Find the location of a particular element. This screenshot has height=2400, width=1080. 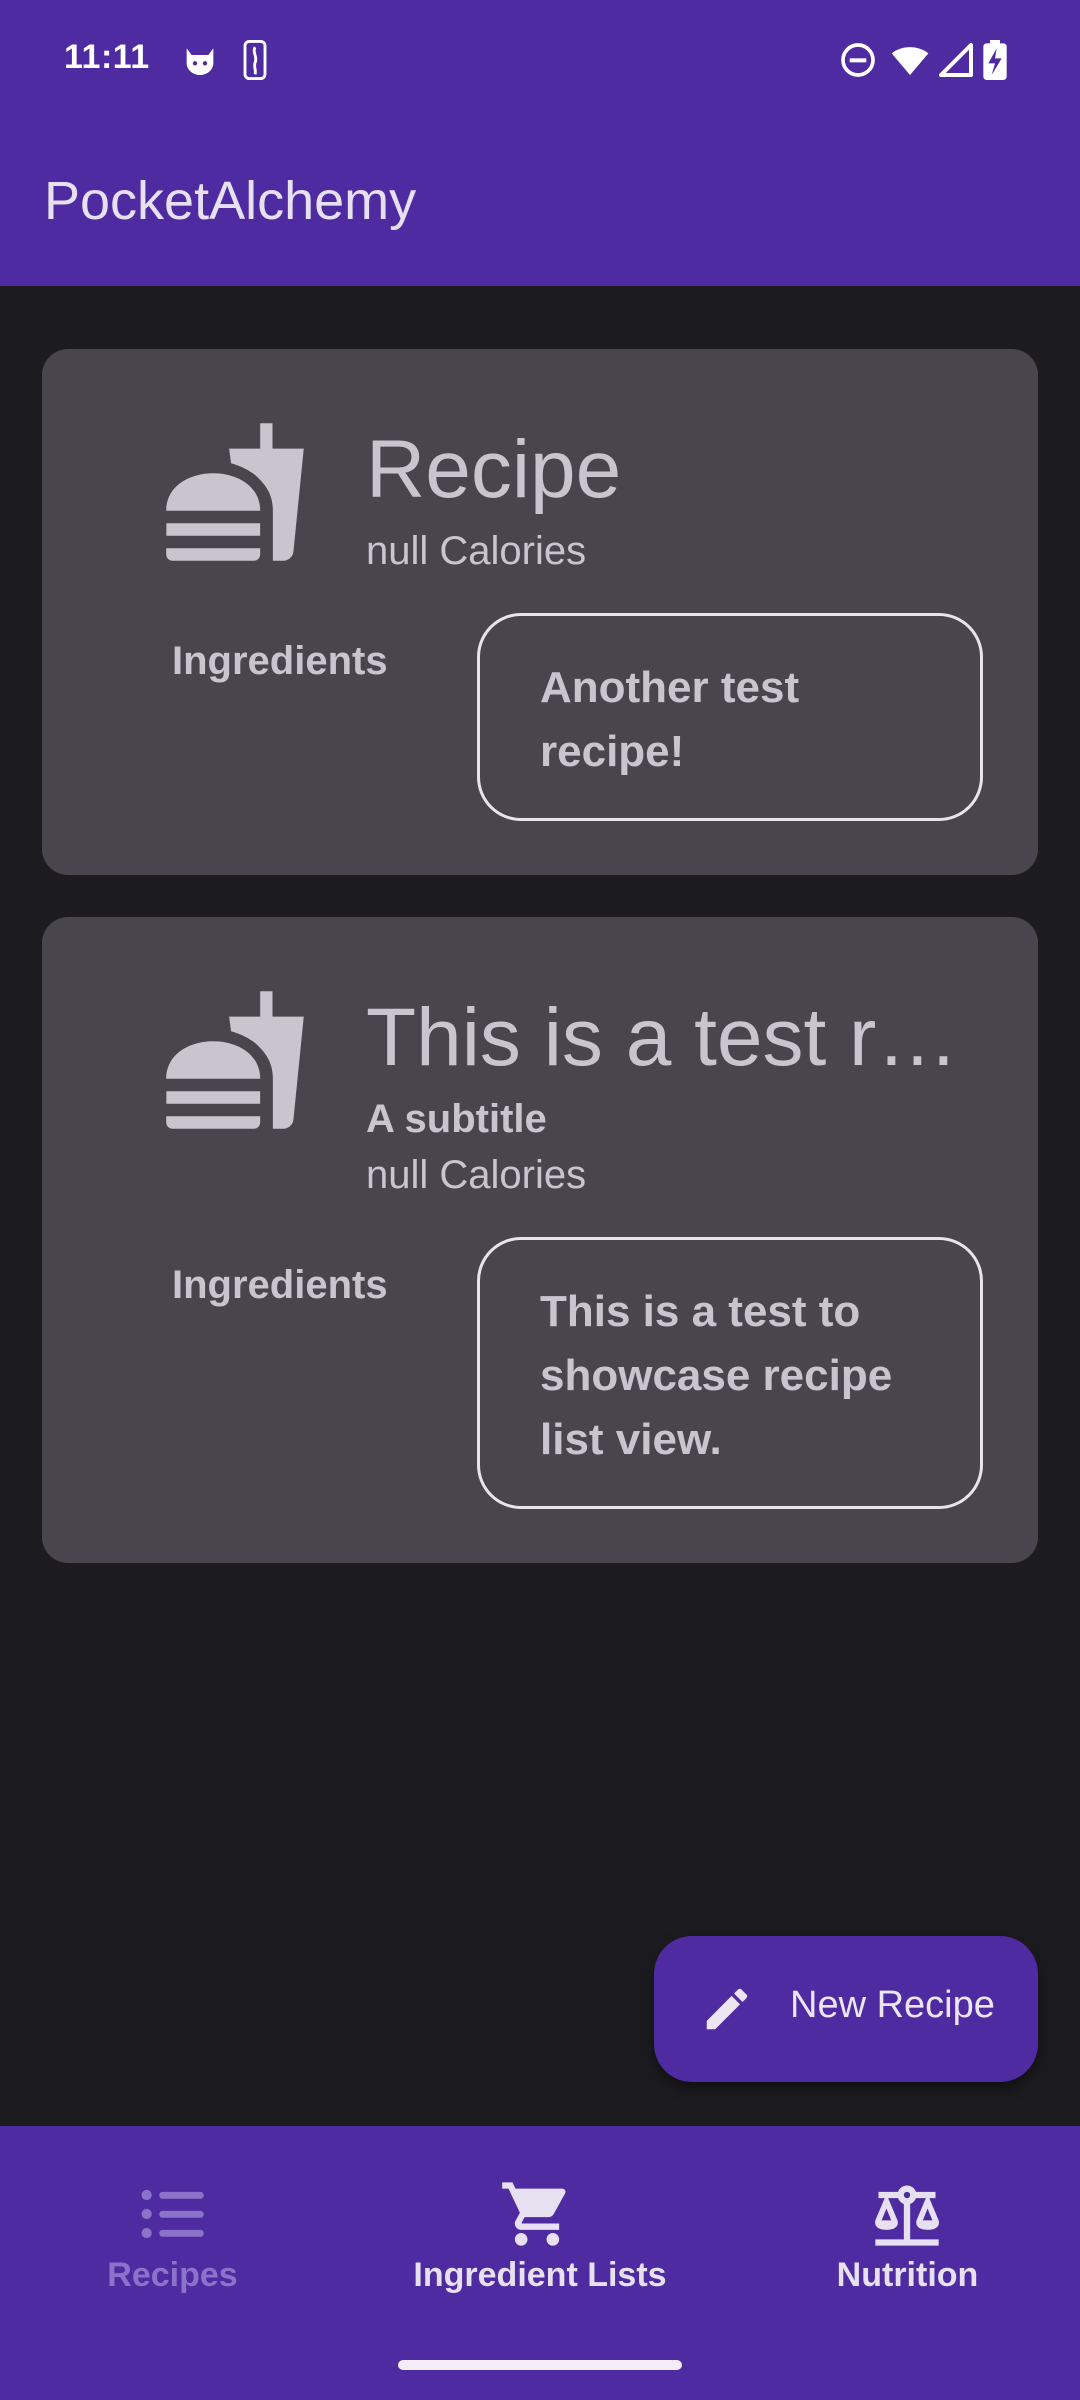

status-time: 11:11 is located at coordinates (107, 57).